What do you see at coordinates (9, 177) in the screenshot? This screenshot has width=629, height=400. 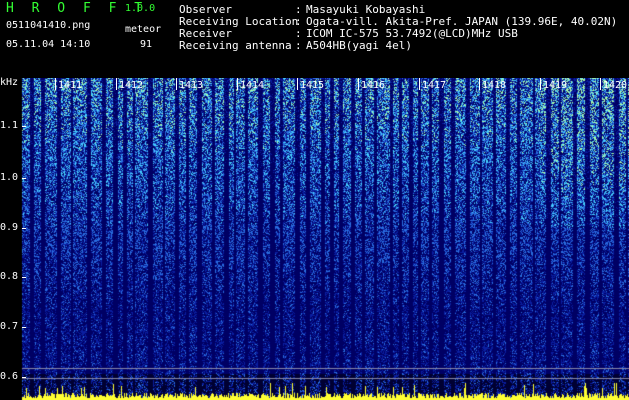 I see `y-tick-label: 1.0` at bounding box center [9, 177].